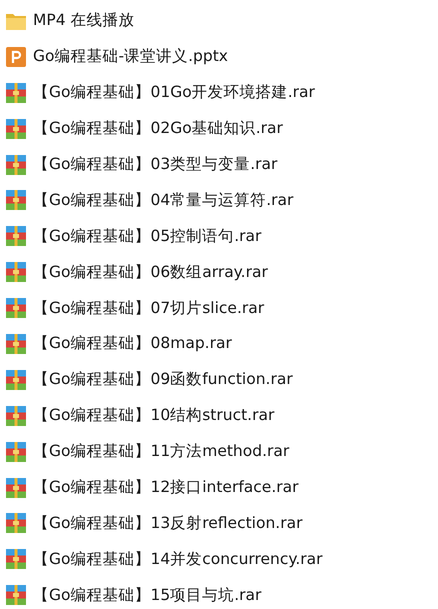 Image resolution: width=438 pixels, height=609 pixels. What do you see at coordinates (84, 21) in the screenshot?
I see `file-name: MP4 在线播放` at bounding box center [84, 21].